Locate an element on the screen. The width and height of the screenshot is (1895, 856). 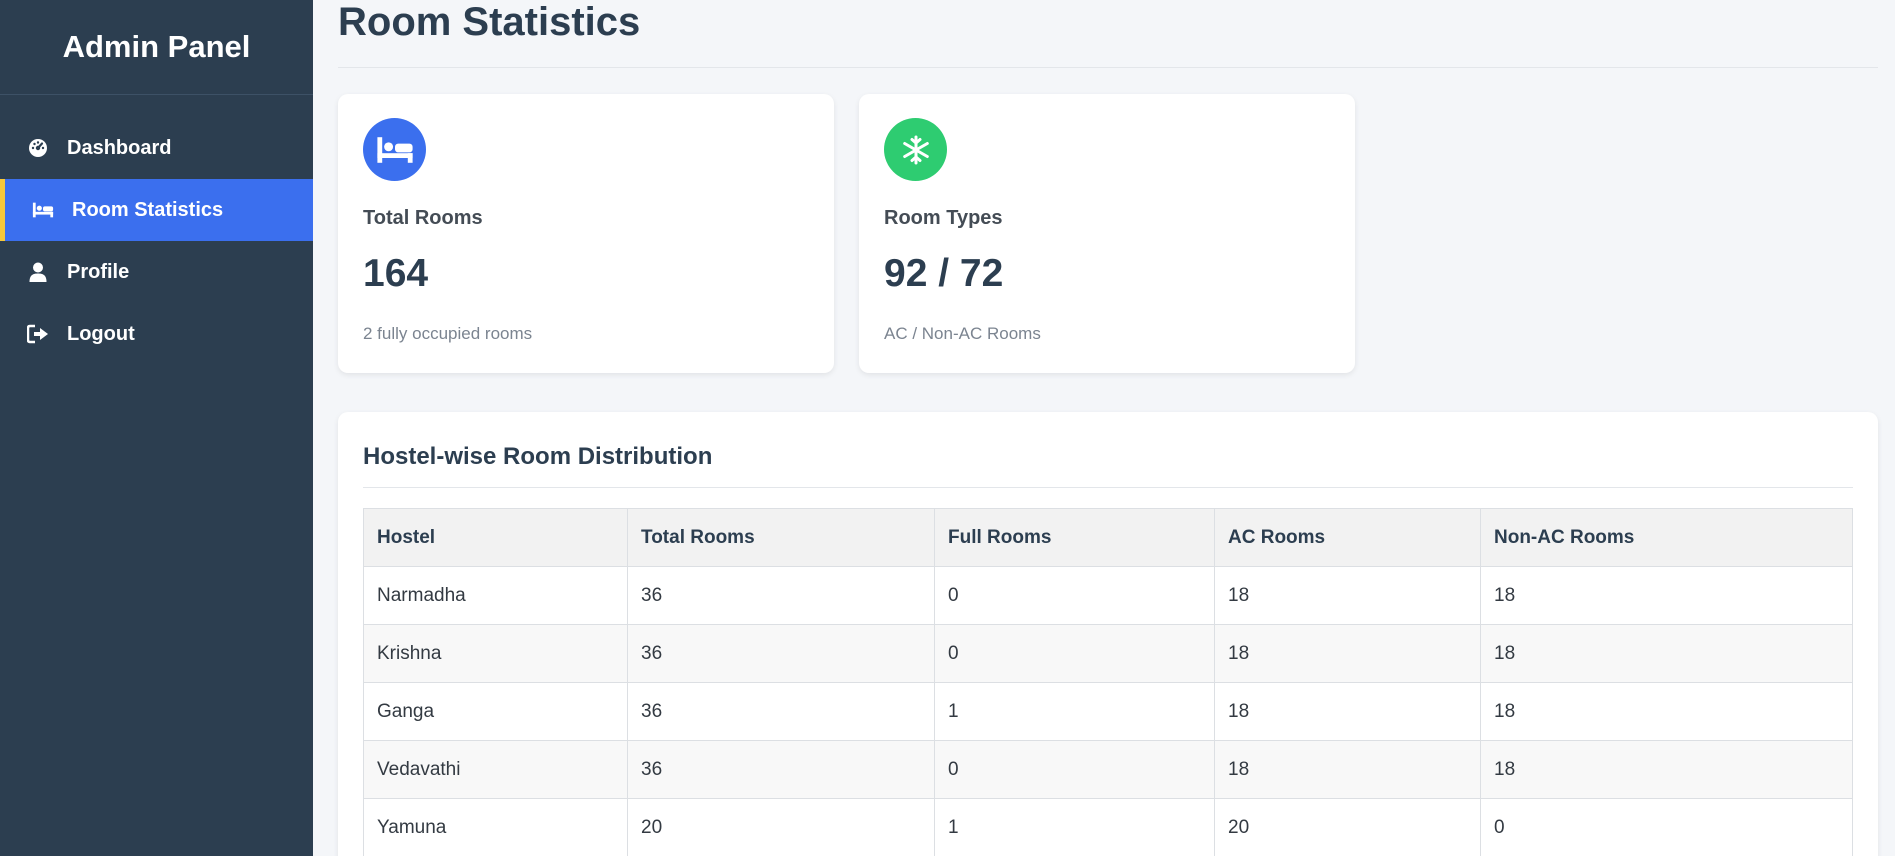
sign-out-icon is located at coordinates (38, 334).